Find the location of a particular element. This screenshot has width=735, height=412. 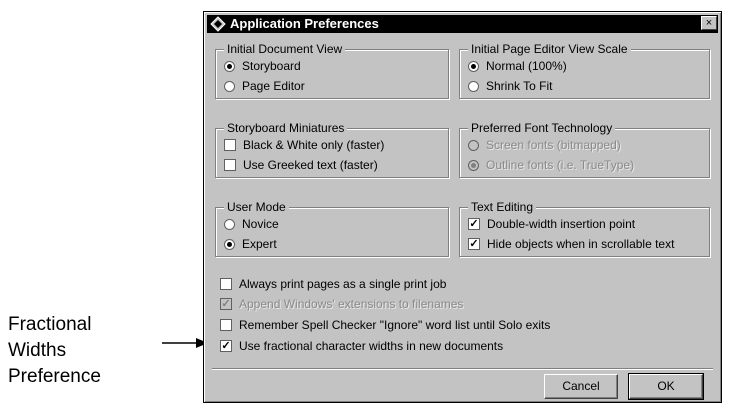

radio-shrink-to-fit: Shrink To Fit is located at coordinates (510, 86).